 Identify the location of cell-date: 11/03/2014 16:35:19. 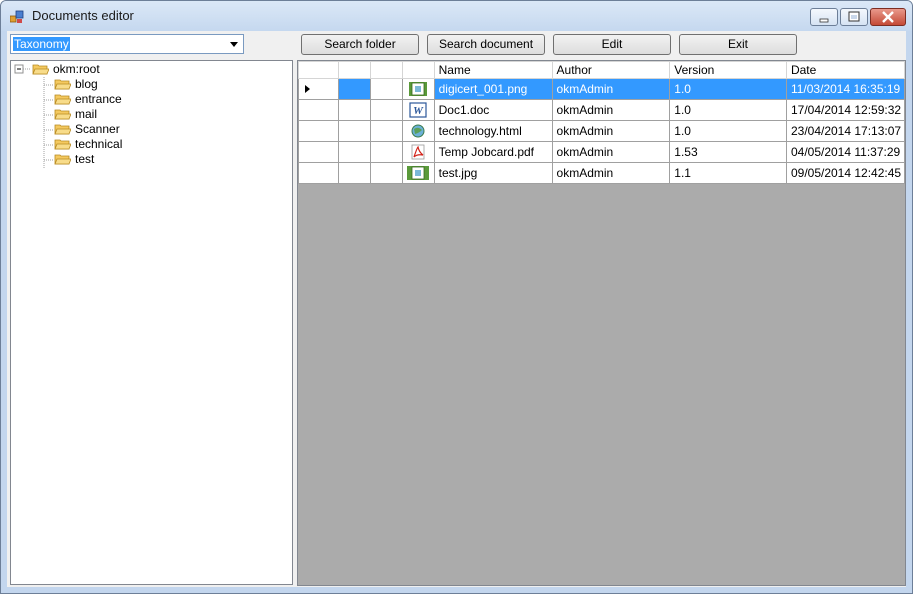
(845, 89).